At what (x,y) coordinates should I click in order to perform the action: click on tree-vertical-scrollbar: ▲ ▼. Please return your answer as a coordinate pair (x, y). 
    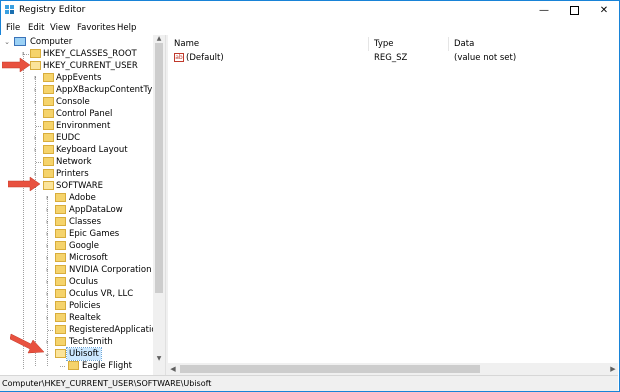
    Looking at the image, I should click on (159, 205).